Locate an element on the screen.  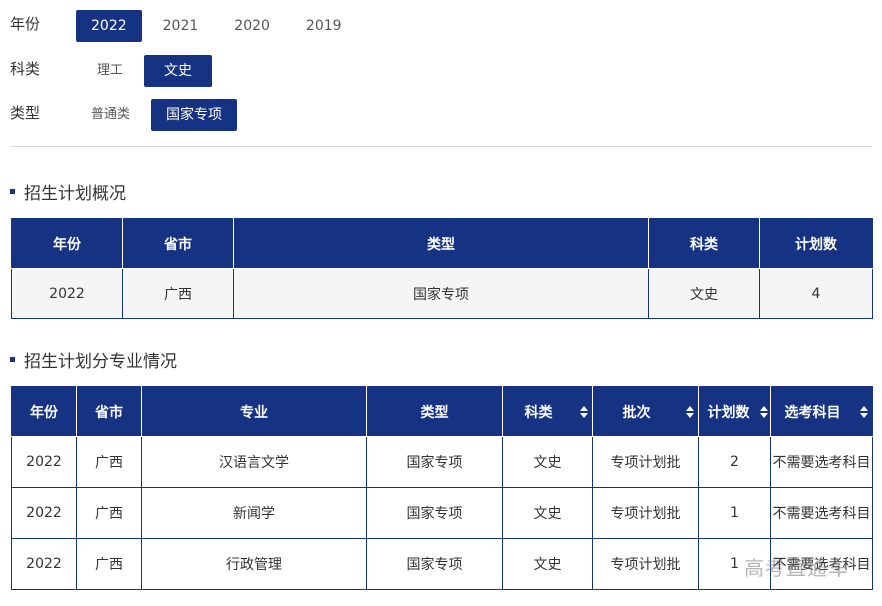
majors-header-elective-subjects: 选考科目 is located at coordinates (821, 411).